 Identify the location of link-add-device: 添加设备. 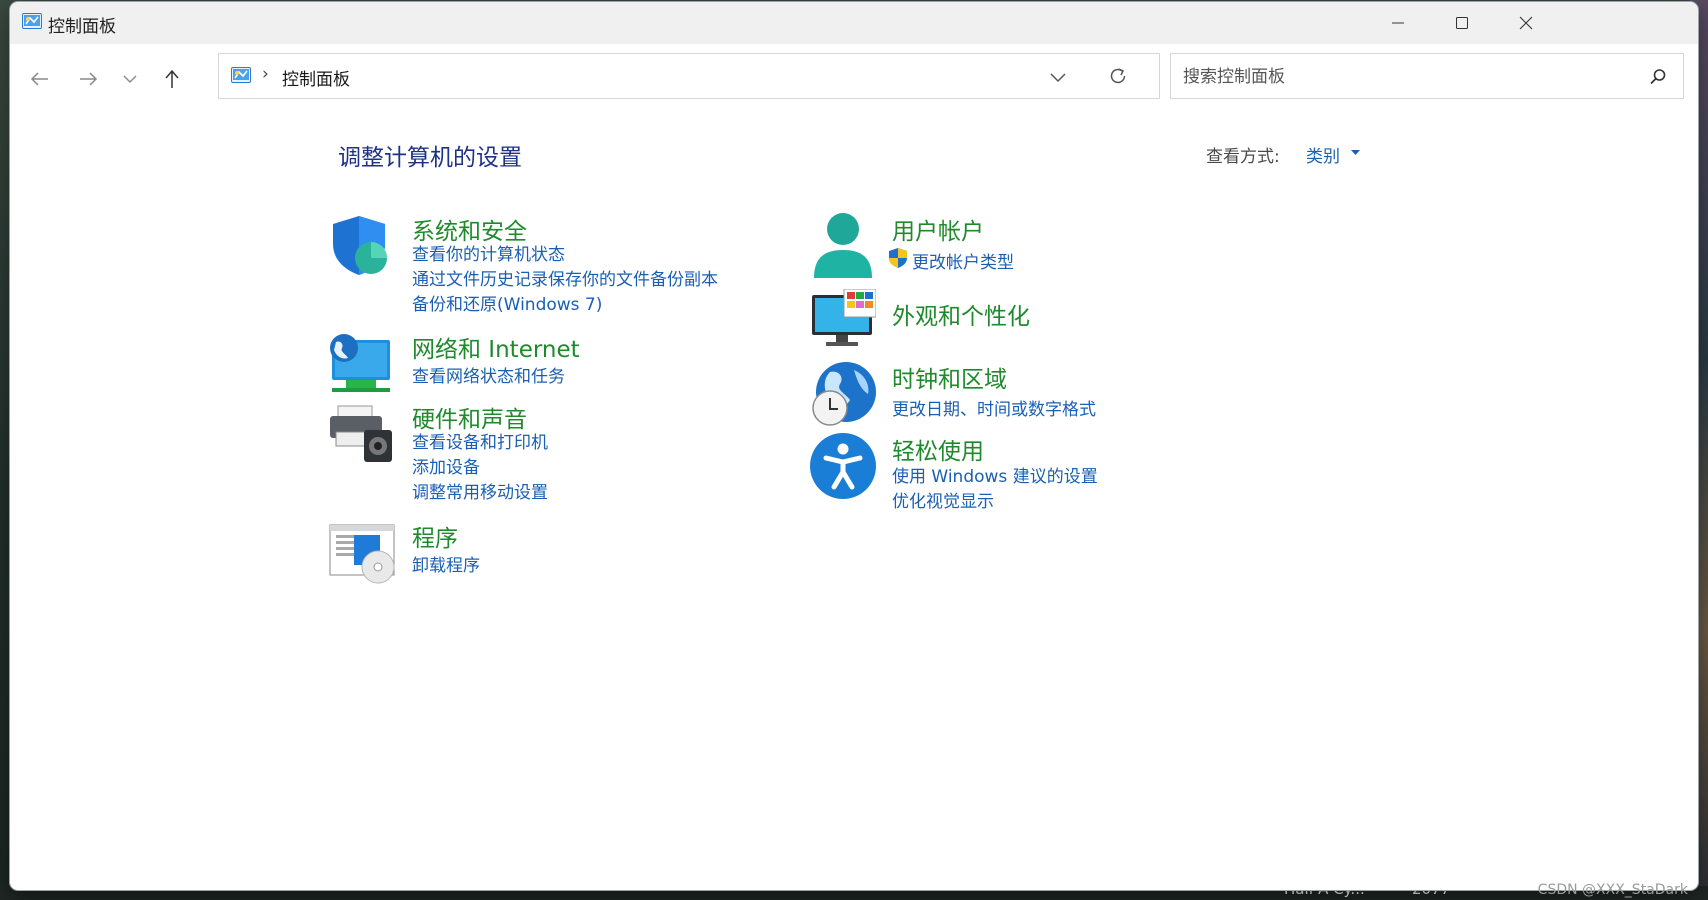
(446, 465).